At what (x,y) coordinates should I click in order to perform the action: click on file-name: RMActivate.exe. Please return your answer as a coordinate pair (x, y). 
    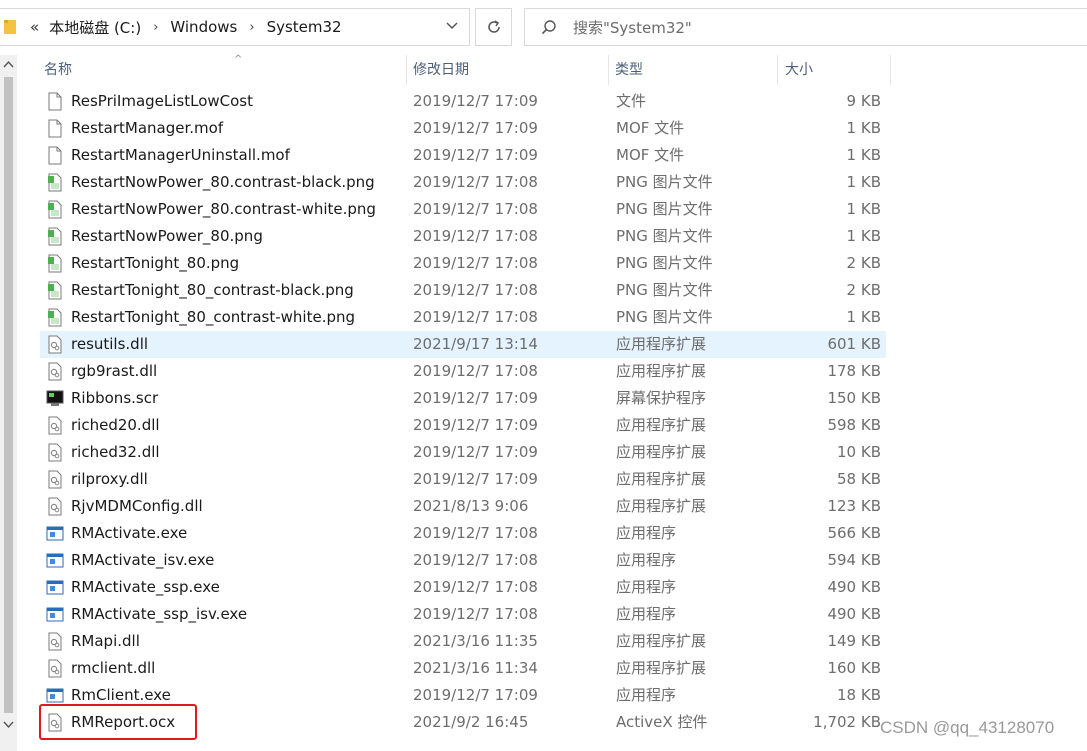
    Looking at the image, I should click on (129, 533).